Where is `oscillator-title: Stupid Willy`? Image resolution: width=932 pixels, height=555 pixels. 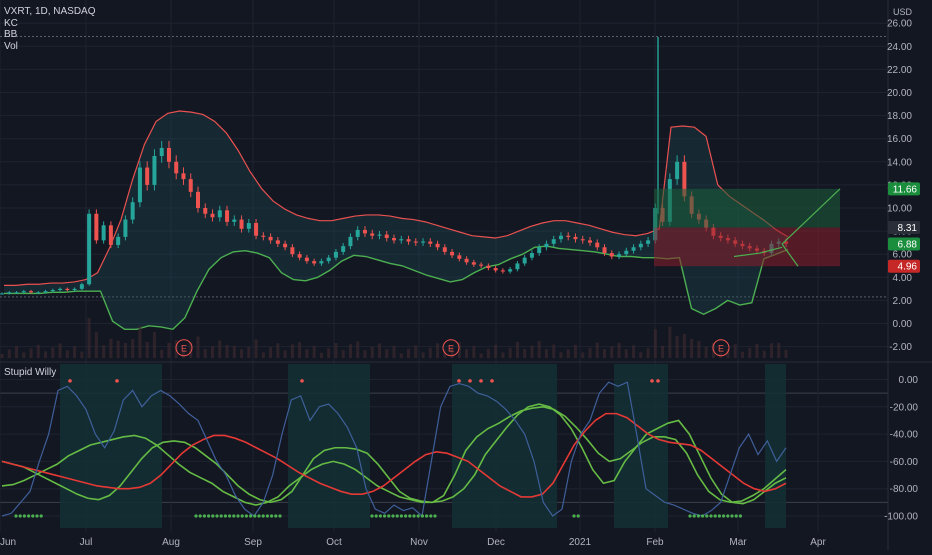 oscillator-title: Stupid Willy is located at coordinates (30, 373).